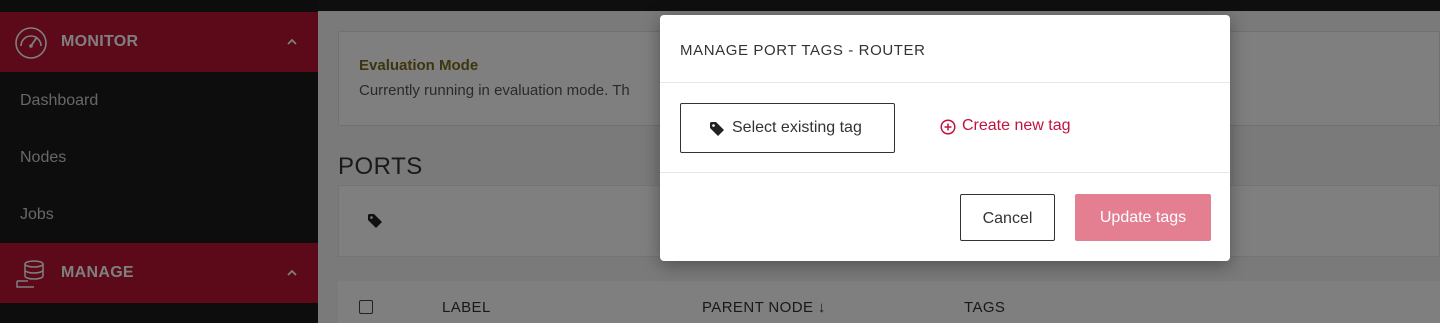 This screenshot has width=1440, height=323. Describe the element at coordinates (945, 217) in the screenshot. I see `dialog-footer: Cancel Update tags` at that location.